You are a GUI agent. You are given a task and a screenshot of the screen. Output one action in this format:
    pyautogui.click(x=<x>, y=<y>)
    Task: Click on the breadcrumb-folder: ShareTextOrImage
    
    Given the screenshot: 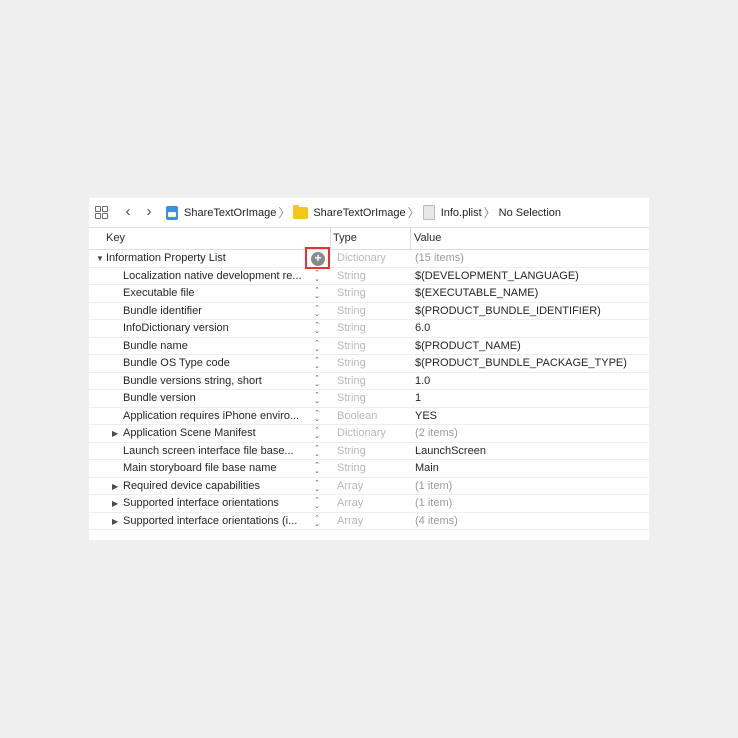 What is the action you would take?
    pyautogui.click(x=349, y=212)
    